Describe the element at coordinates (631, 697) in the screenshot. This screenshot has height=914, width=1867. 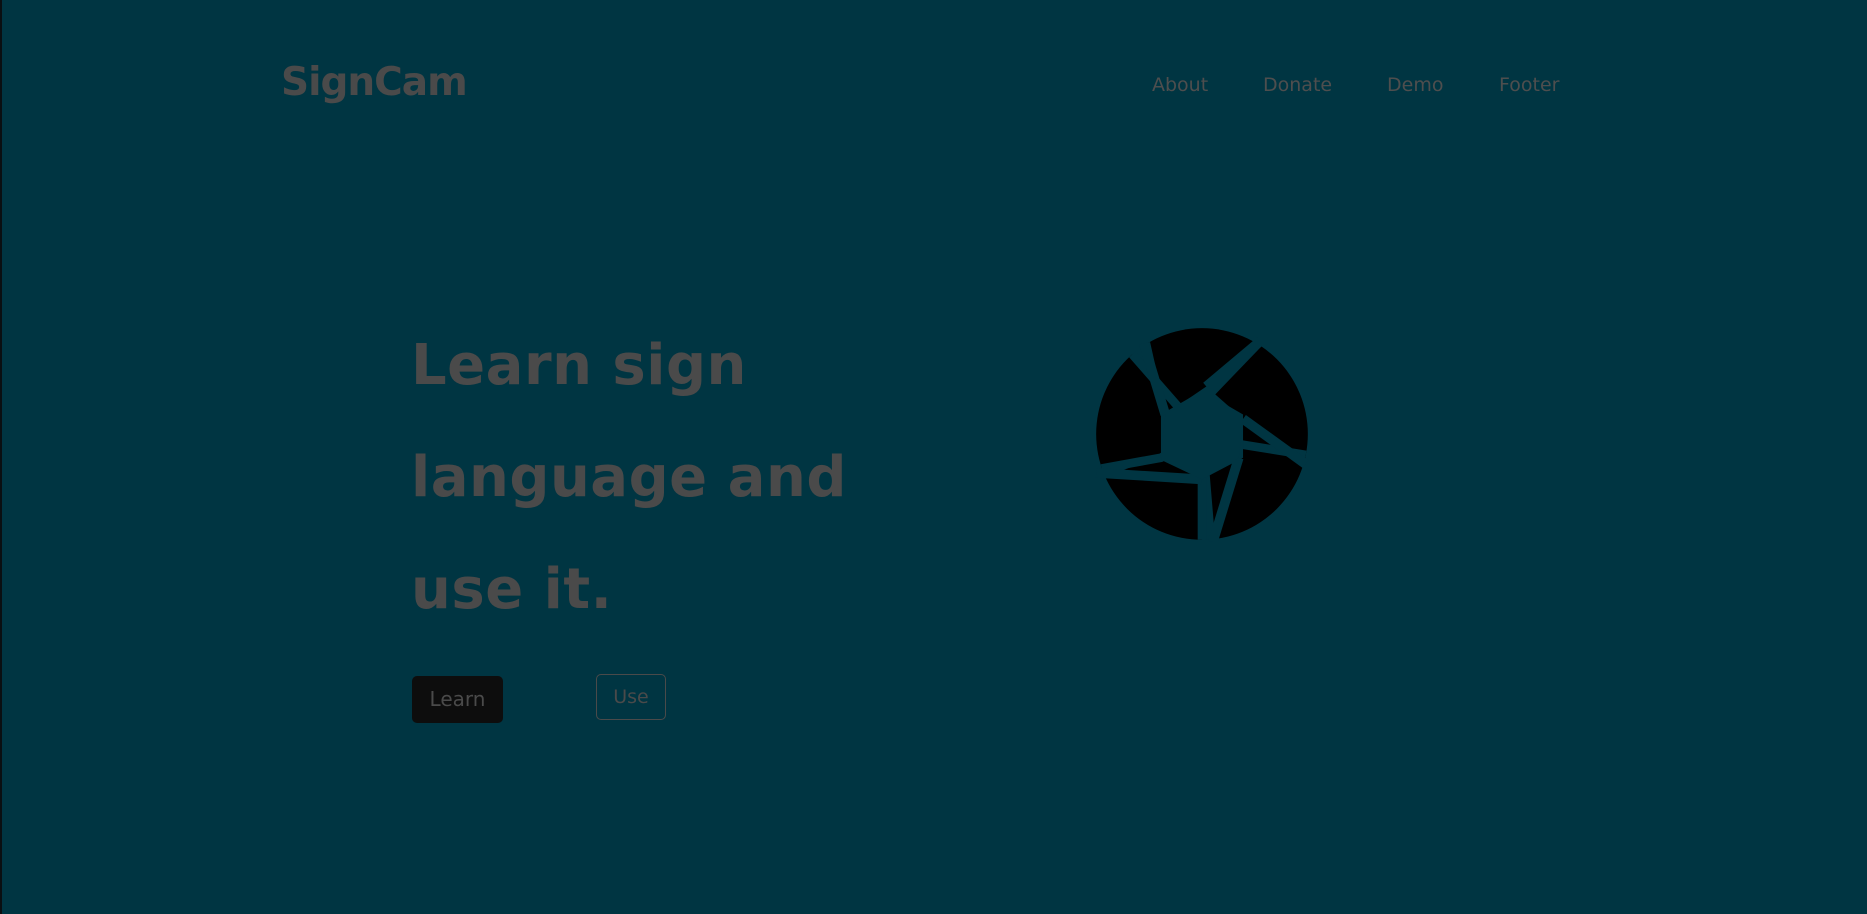
I see `use-button: Use` at that location.